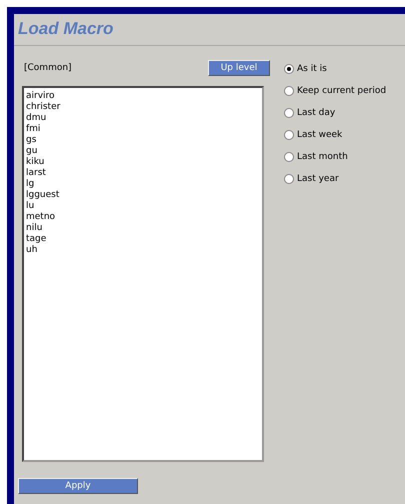 This screenshot has width=405, height=504. What do you see at coordinates (35, 162) in the screenshot?
I see `list-item: kiku` at bounding box center [35, 162].